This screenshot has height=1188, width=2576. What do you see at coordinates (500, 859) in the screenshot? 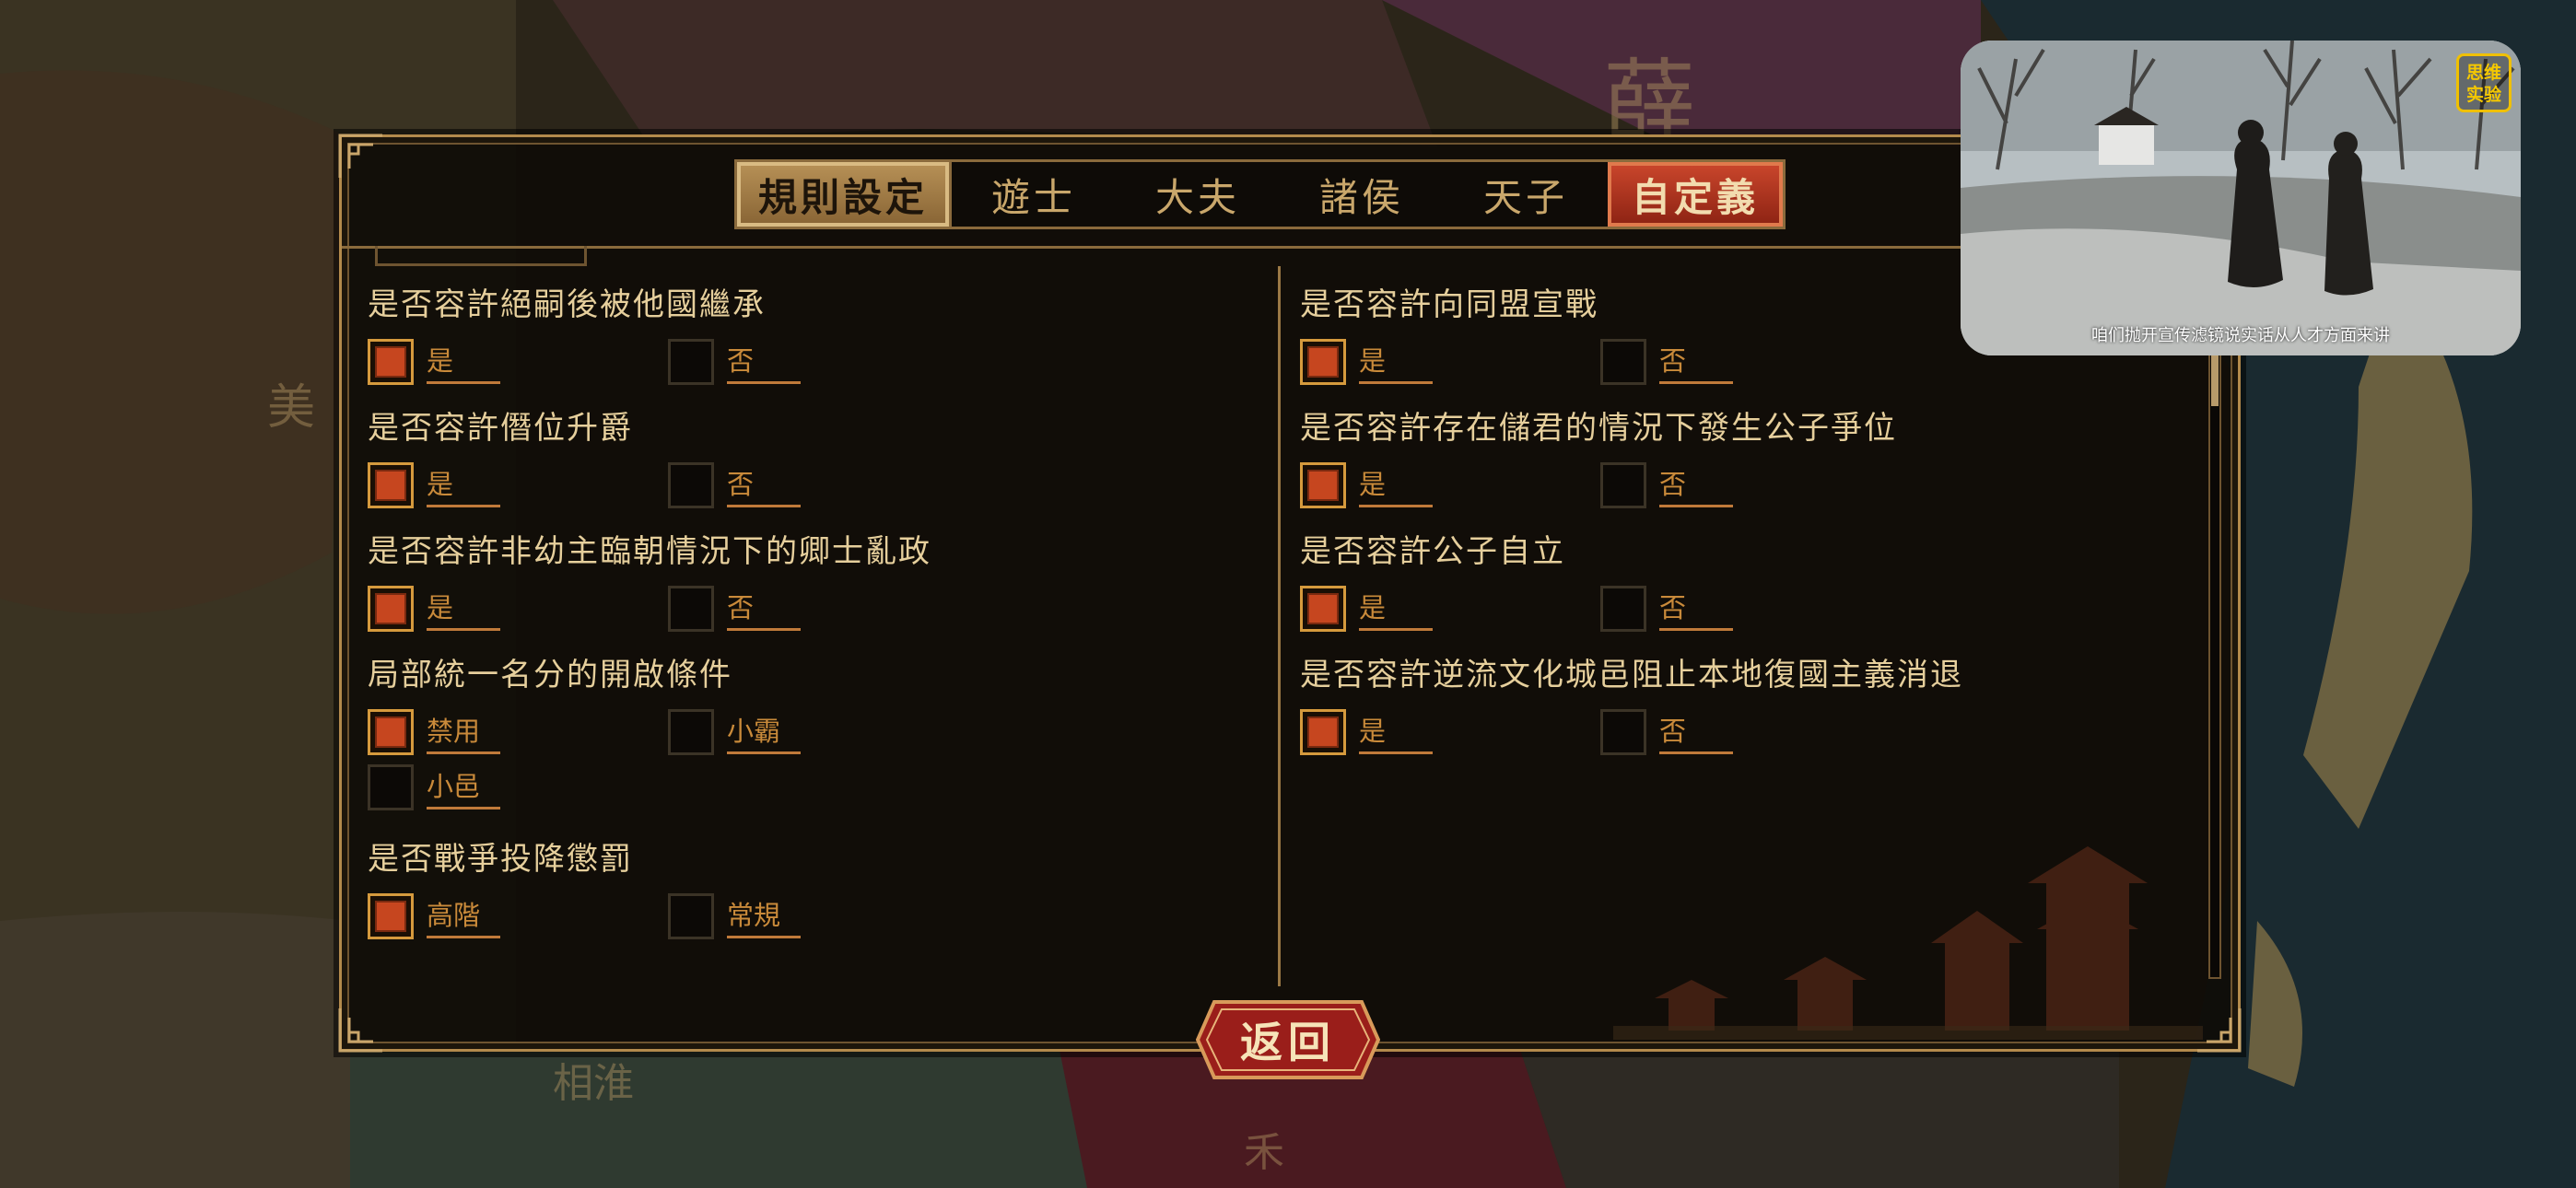
I see `rule-title: 是否戰爭投降懲罰` at bounding box center [500, 859].